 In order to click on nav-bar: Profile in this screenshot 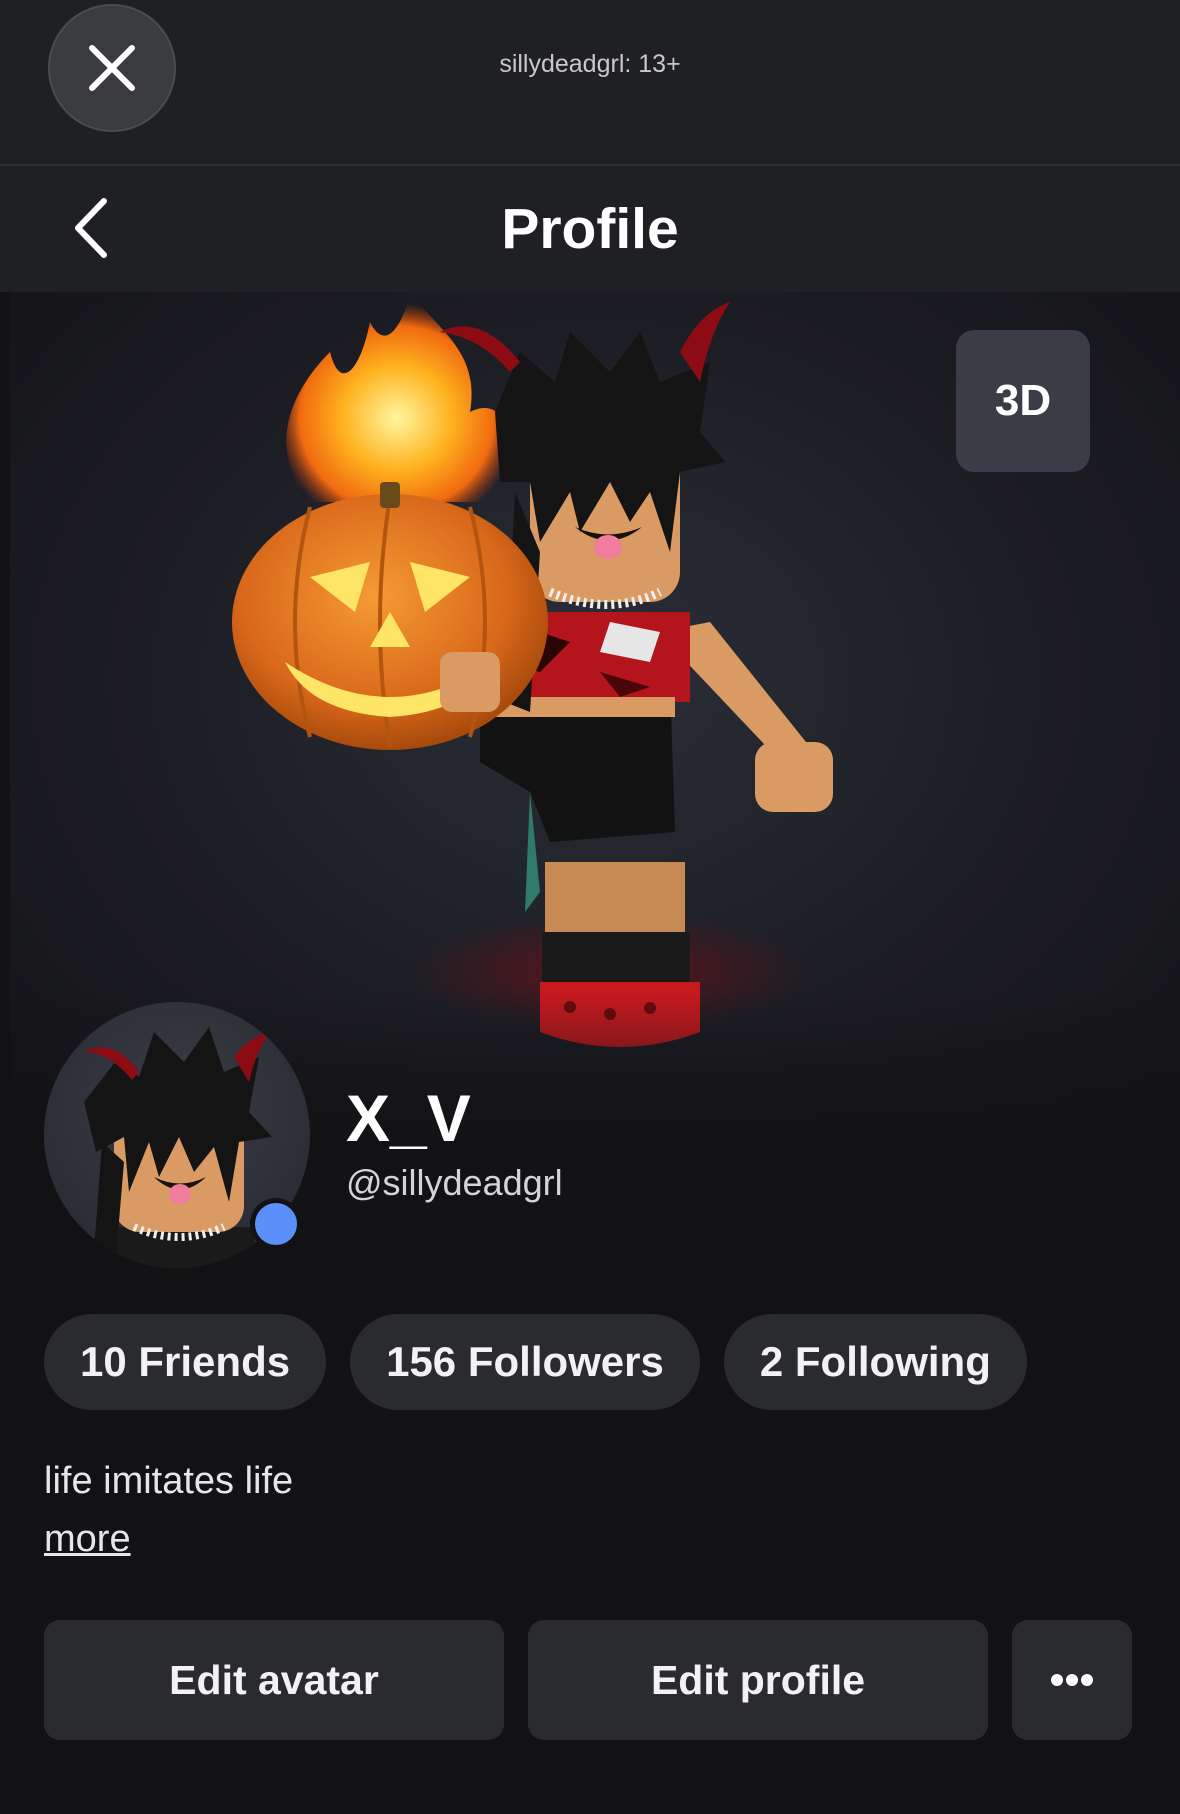, I will do `click(590, 229)`.